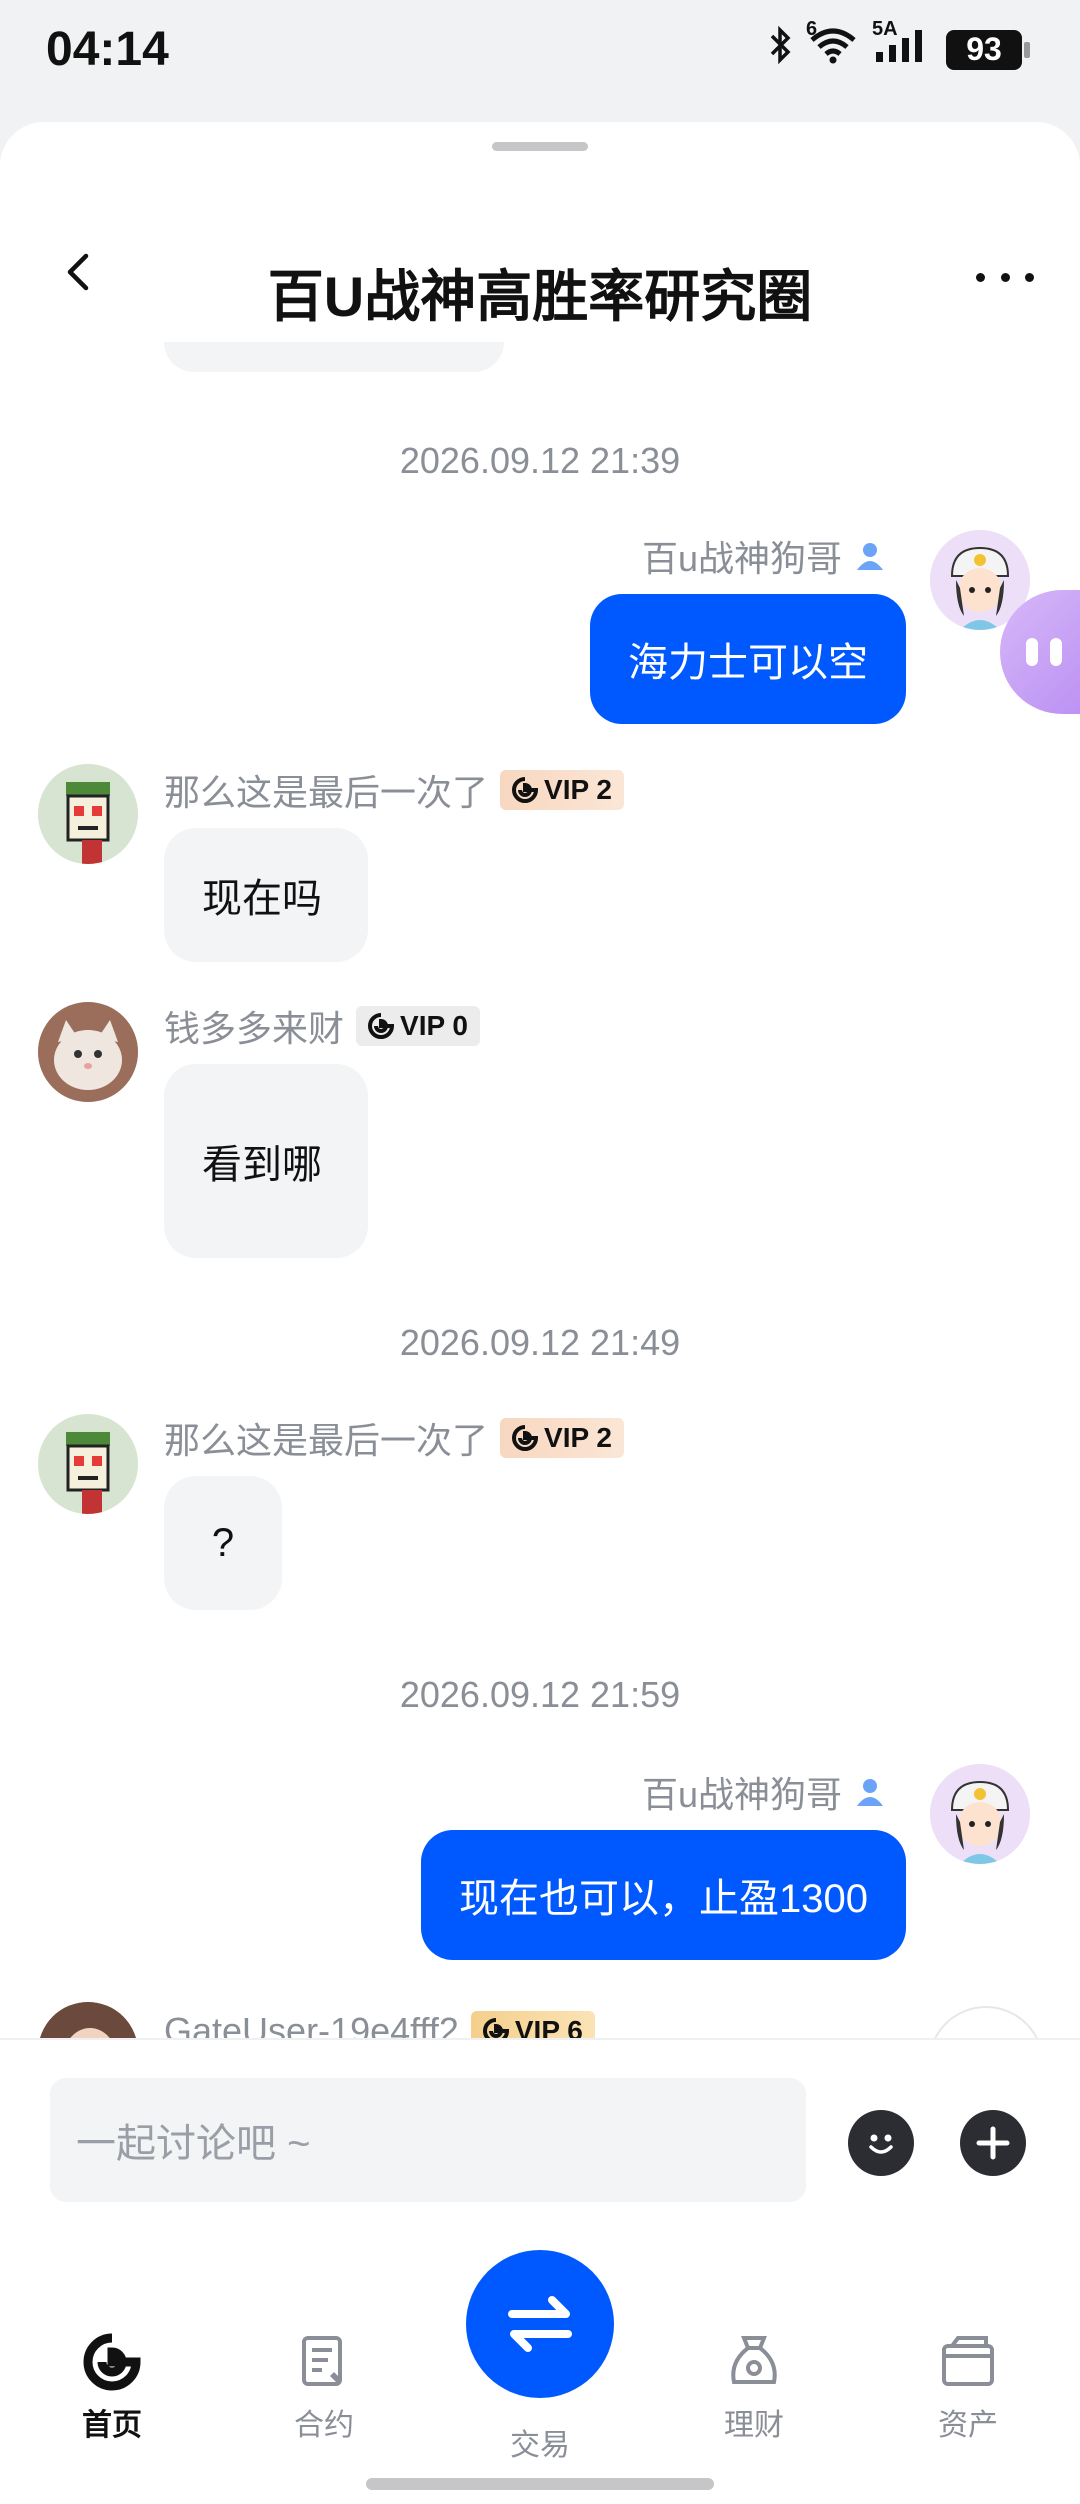  Describe the element at coordinates (754, 2360) in the screenshot. I see `finance-icon` at that location.